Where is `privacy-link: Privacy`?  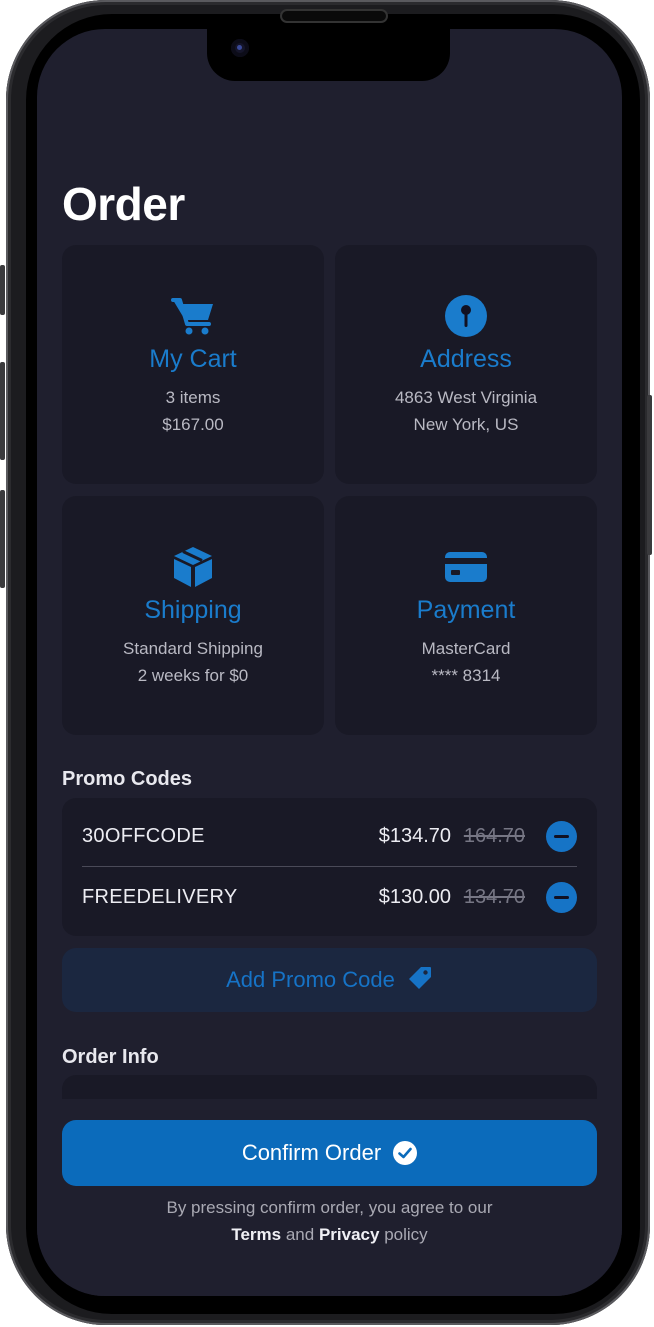
privacy-link: Privacy is located at coordinates (349, 1234).